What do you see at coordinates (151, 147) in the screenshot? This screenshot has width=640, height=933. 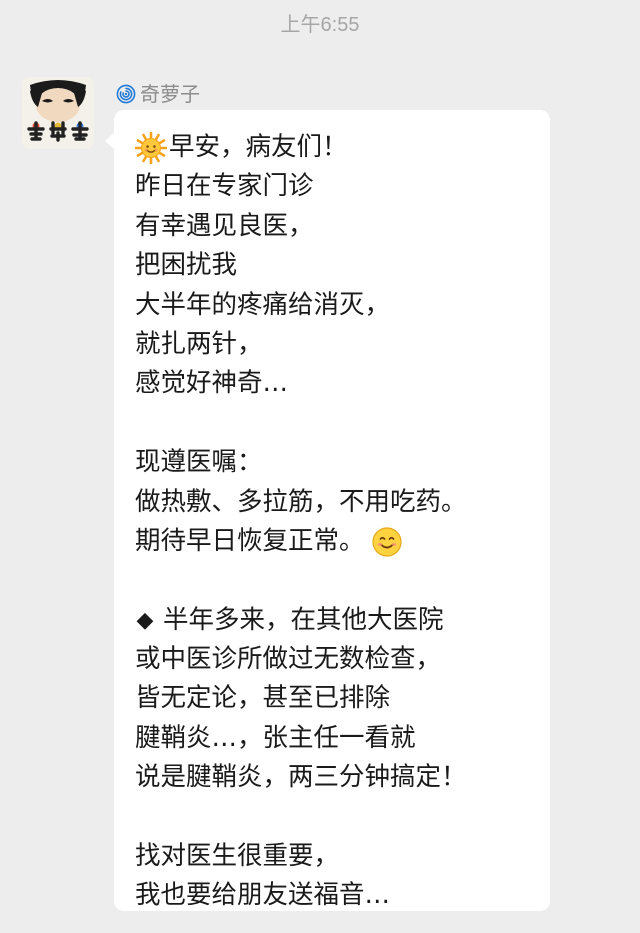 I see `sun-emoji` at bounding box center [151, 147].